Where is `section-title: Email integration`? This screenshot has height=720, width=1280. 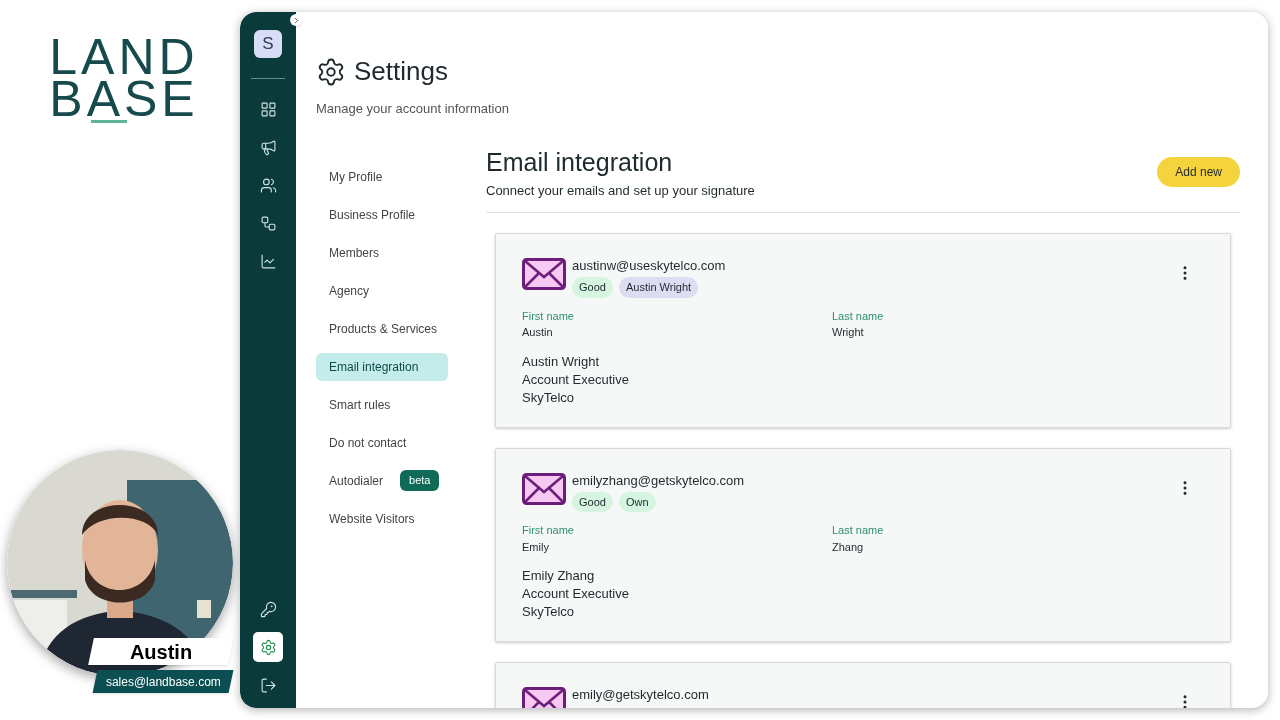 section-title: Email integration is located at coordinates (580, 161).